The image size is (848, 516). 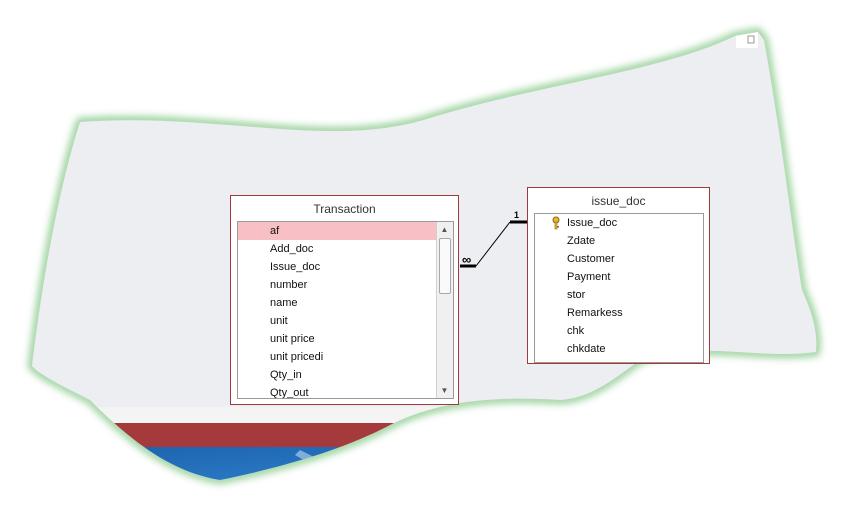 What do you see at coordinates (467, 259) in the screenshot?
I see `relationship-many-label: ∞` at bounding box center [467, 259].